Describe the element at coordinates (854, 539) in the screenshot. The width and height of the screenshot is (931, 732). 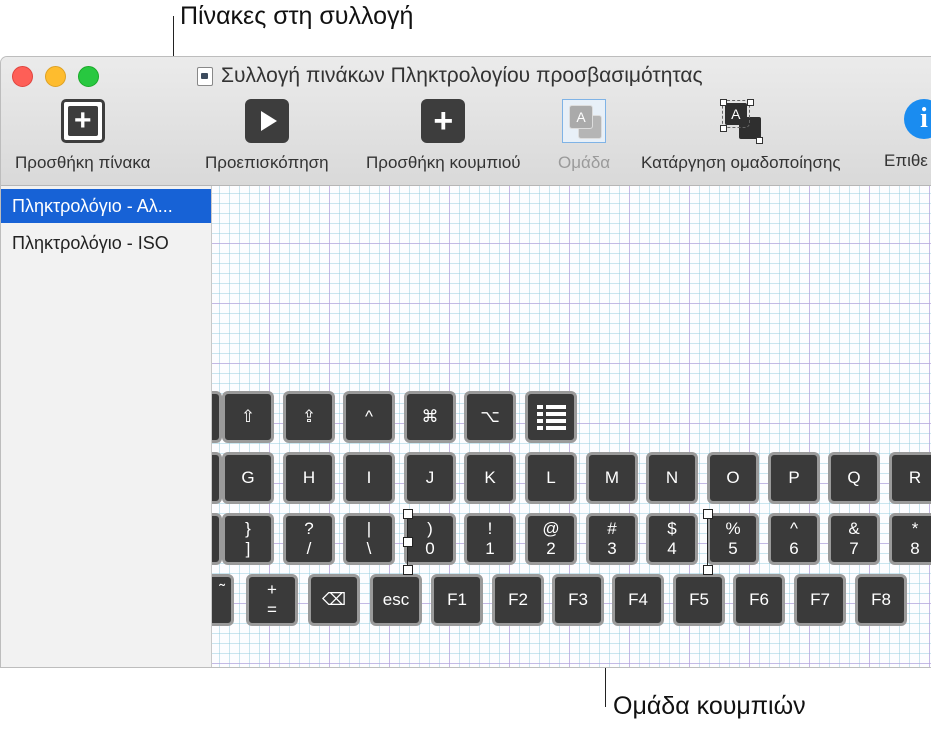
I see `key-7: & 7` at that location.